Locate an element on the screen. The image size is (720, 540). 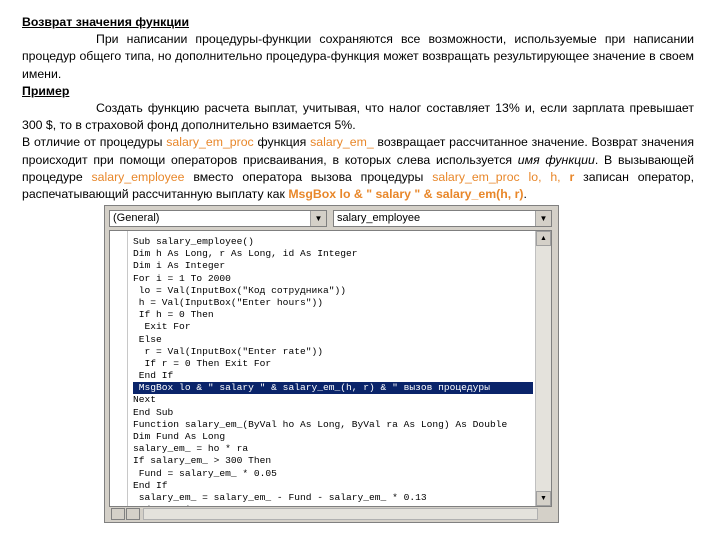
code-line: If r = 0 Then Exit For is located at coordinates (333, 364).